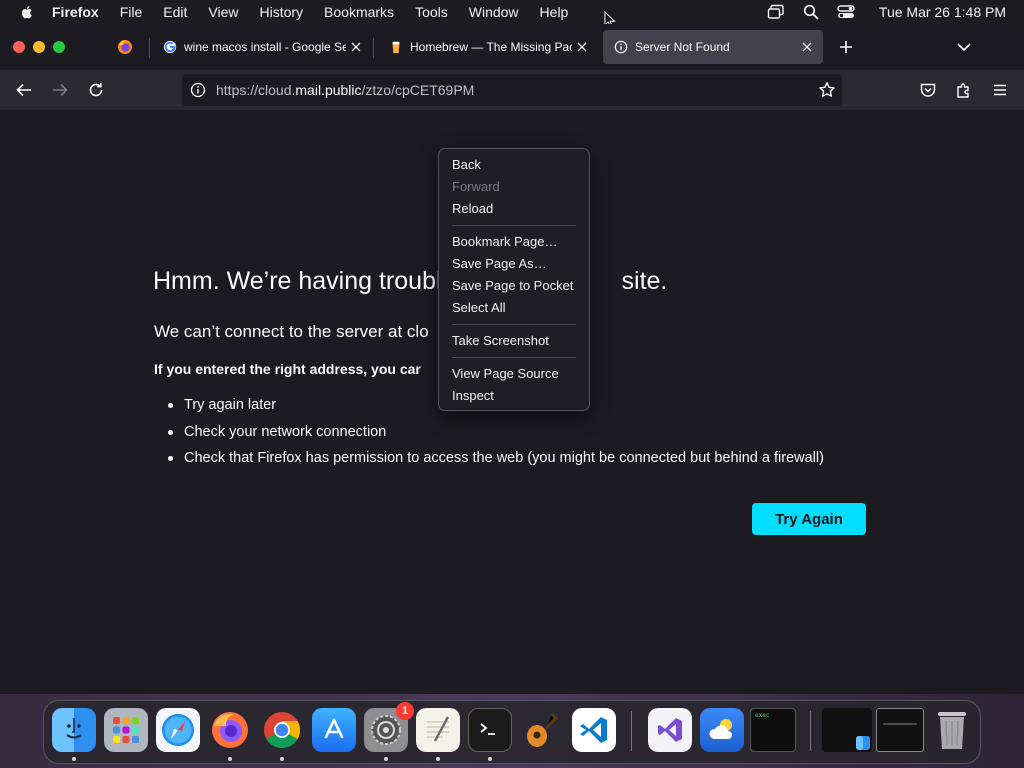 This screenshot has width=1024, height=768. What do you see at coordinates (256, 90) in the screenshot?
I see `url-scheme: https://cloud.` at bounding box center [256, 90].